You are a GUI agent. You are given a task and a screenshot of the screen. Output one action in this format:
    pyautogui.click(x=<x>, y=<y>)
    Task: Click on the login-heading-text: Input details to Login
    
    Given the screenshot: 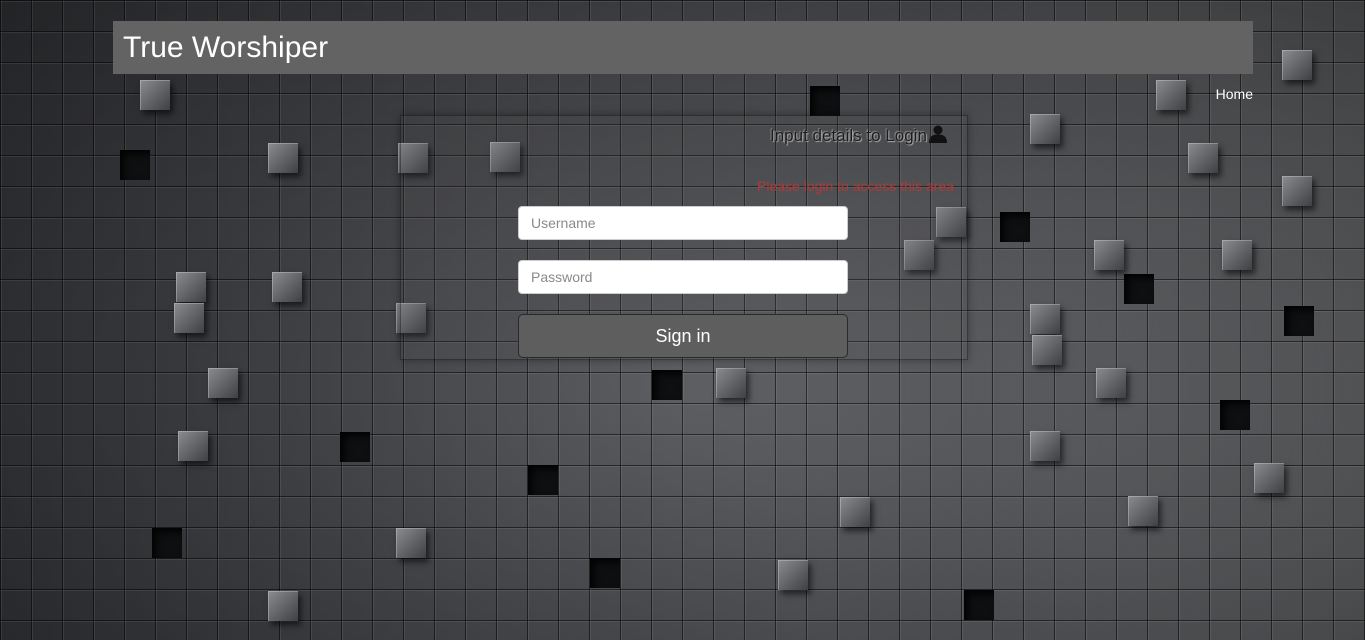 What is the action you would take?
    pyautogui.click(x=848, y=135)
    